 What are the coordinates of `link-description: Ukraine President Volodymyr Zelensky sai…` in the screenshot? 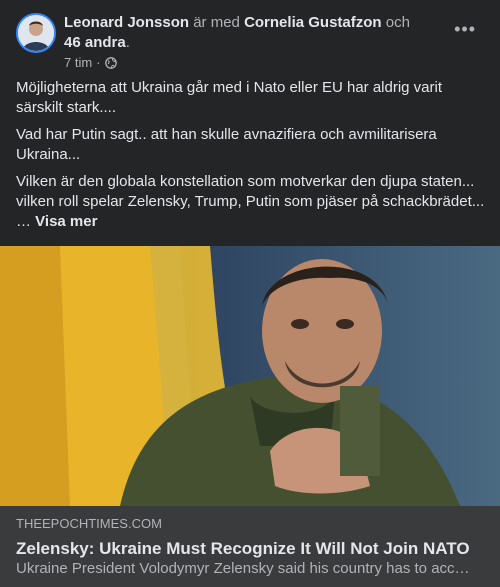 It's located at (243, 568).